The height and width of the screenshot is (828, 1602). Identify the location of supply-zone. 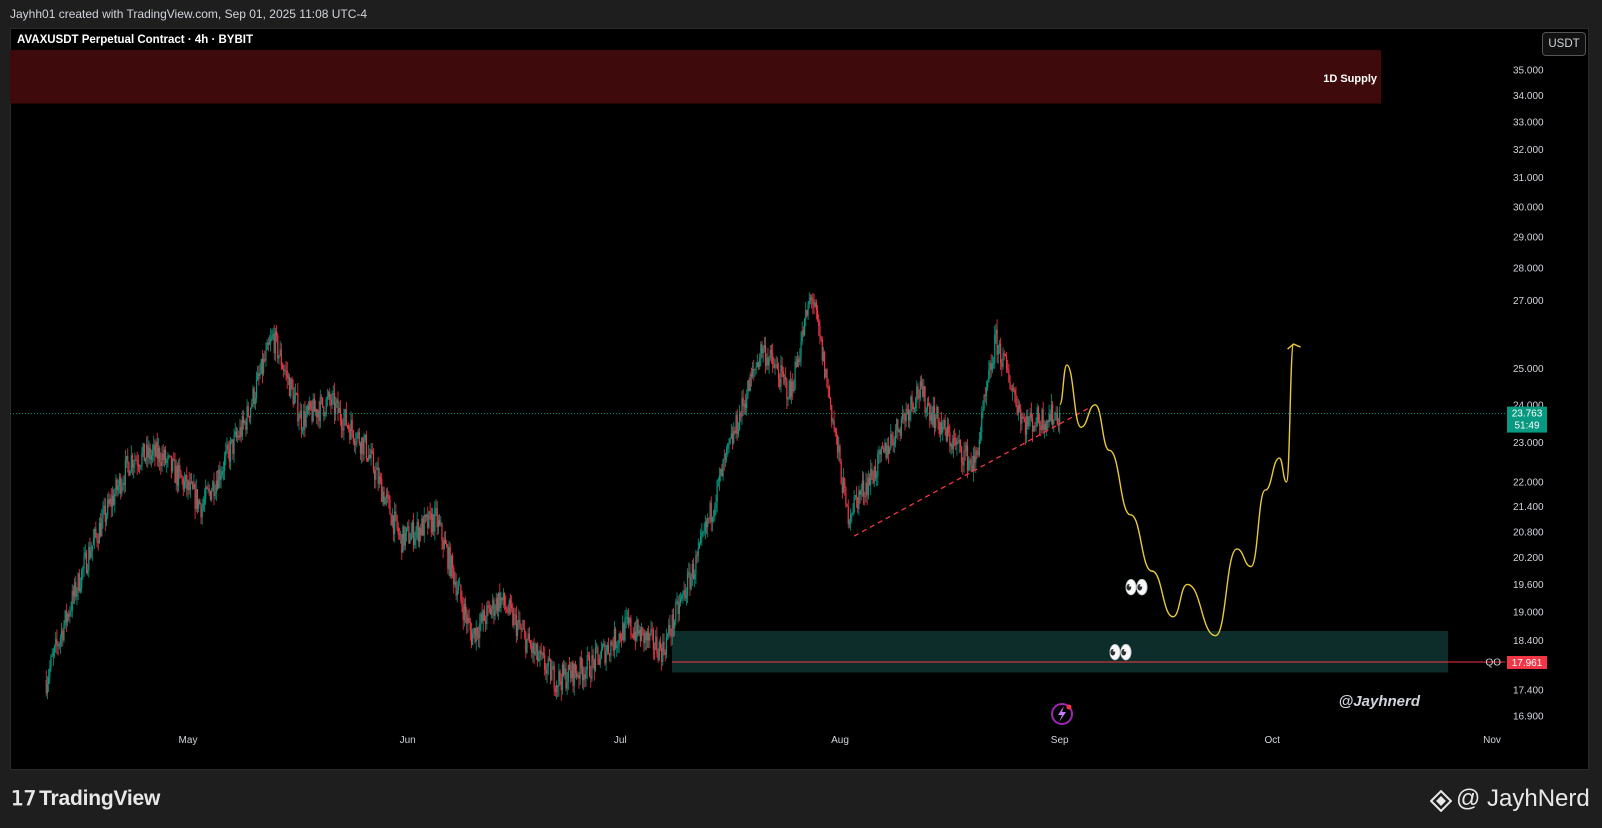
(695, 76).